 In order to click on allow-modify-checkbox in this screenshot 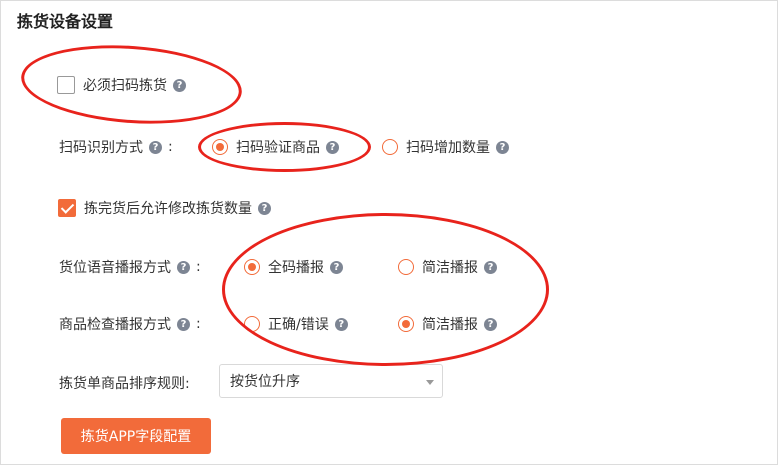, I will do `click(67, 208)`.